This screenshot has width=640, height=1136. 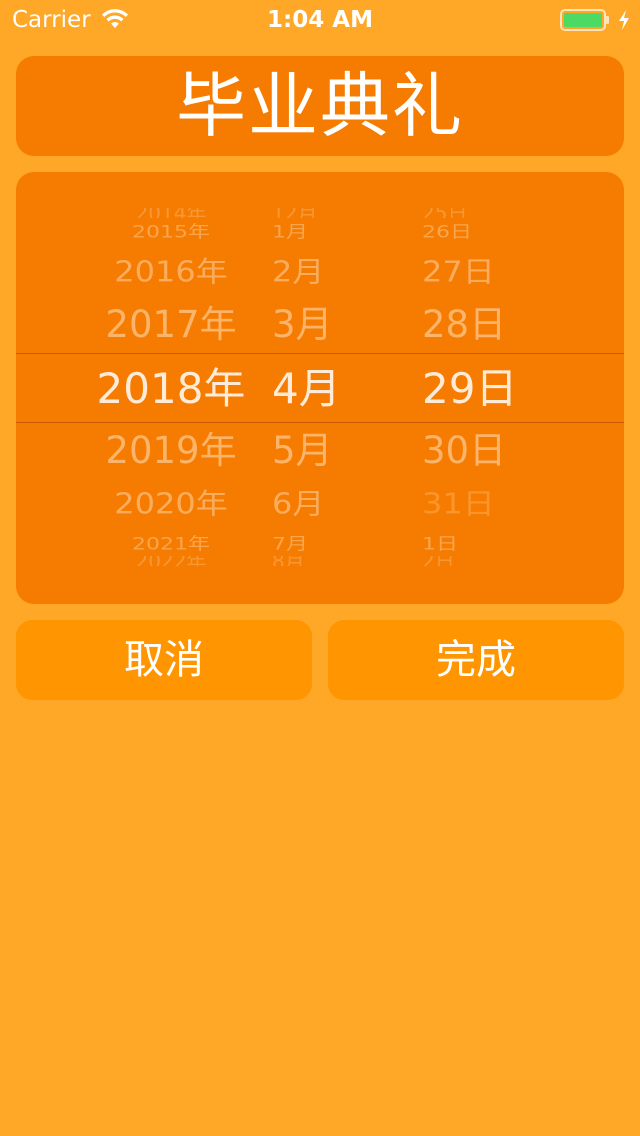 I want to click on day-option: 27日, so click(x=477, y=271).